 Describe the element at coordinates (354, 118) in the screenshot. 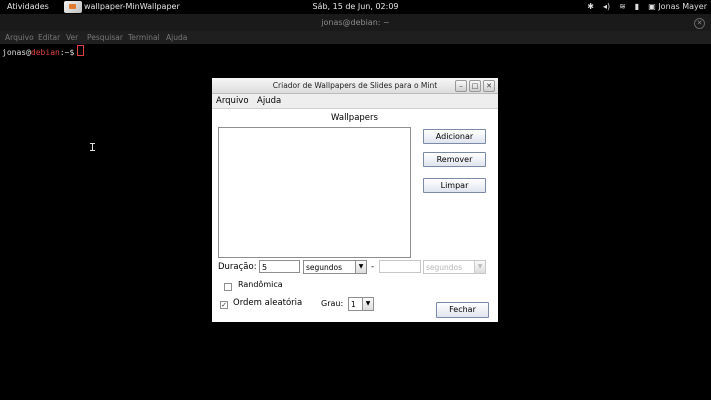

I see `wallpapers-label: Wallpapers` at that location.